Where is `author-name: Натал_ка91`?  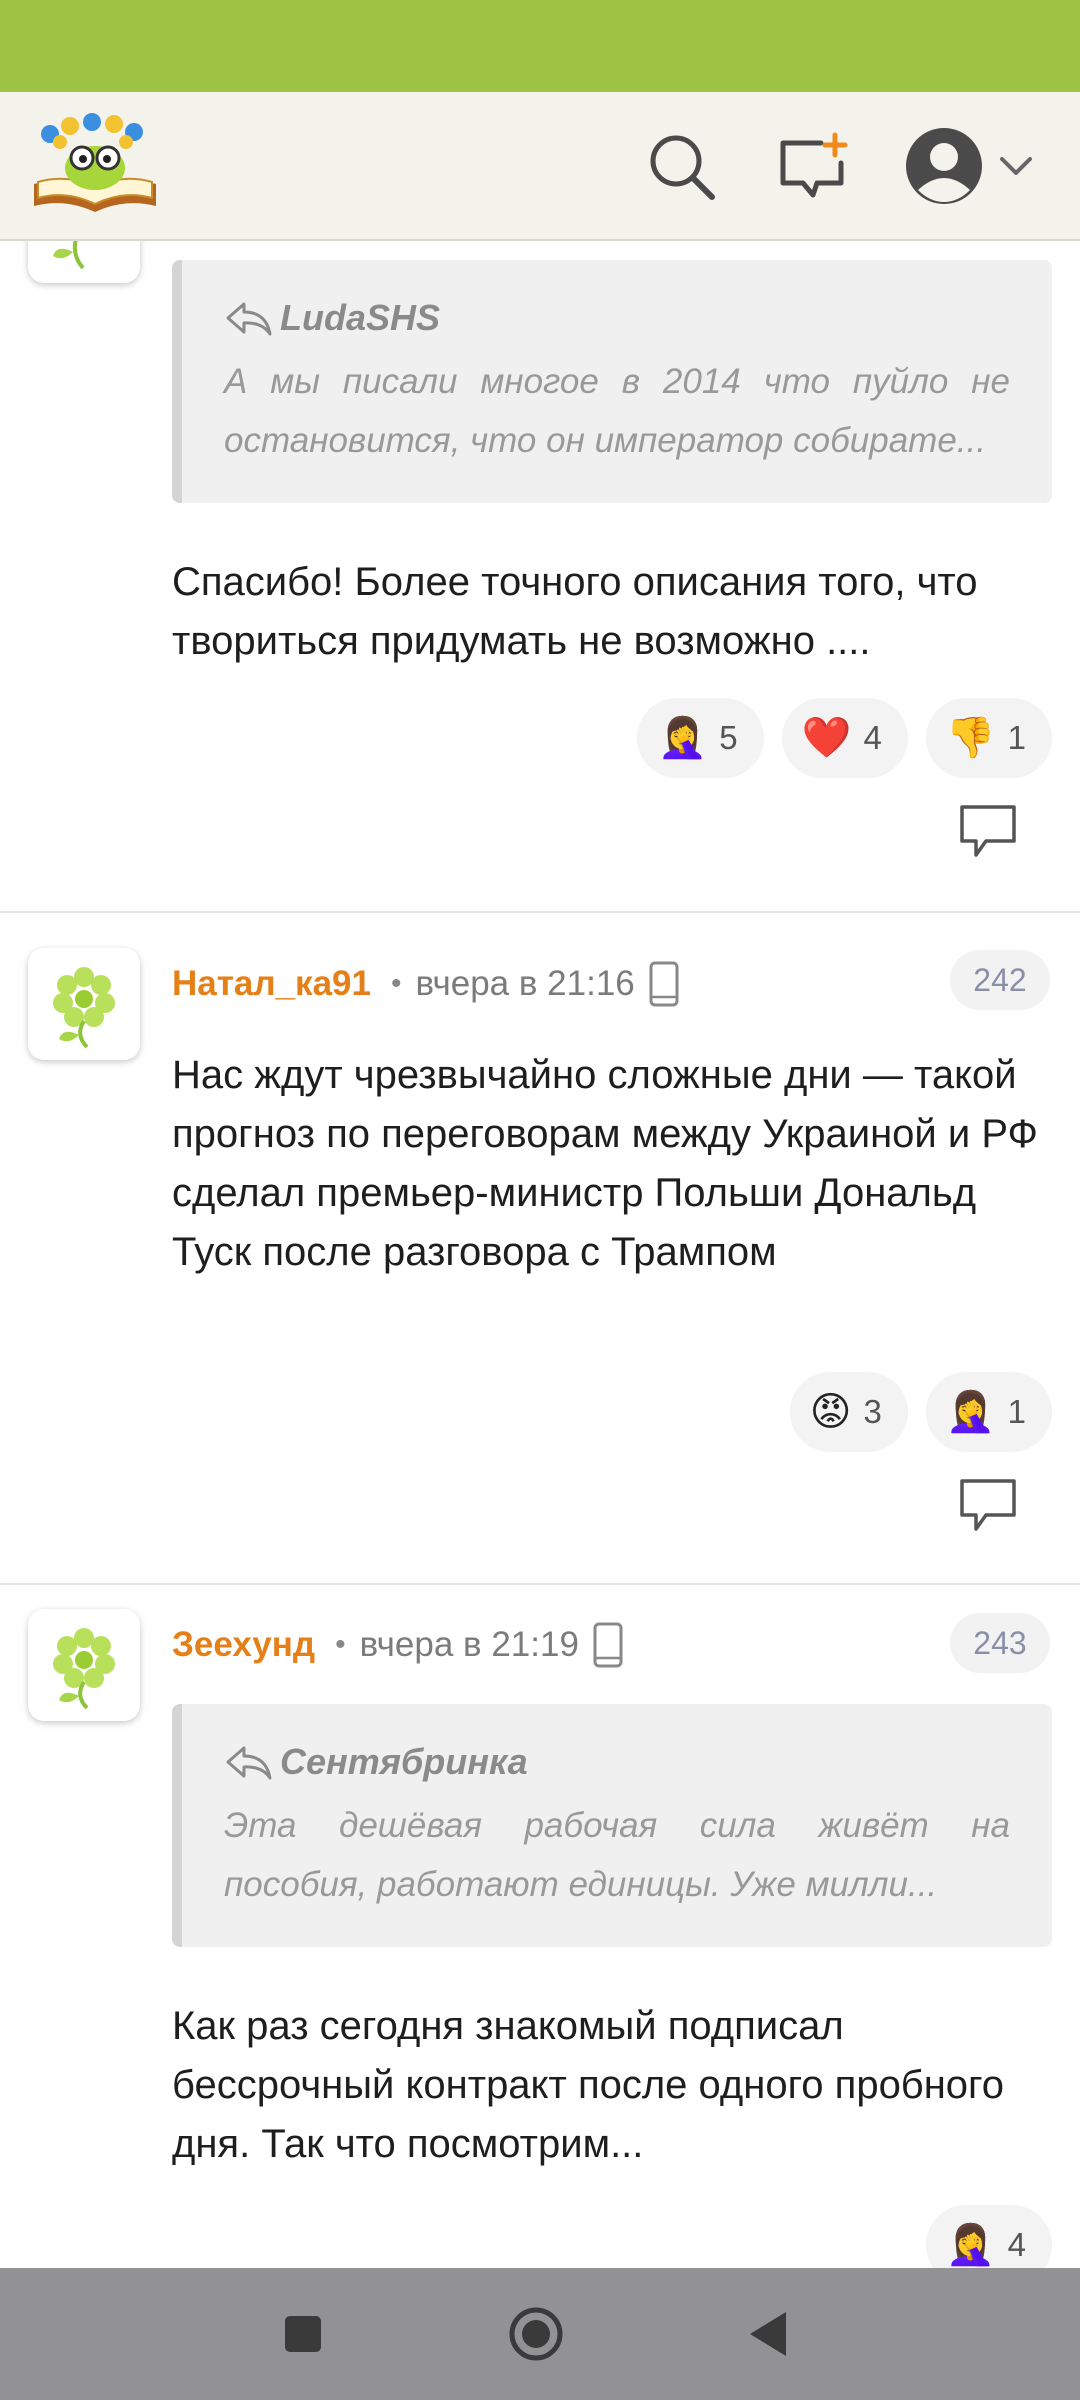 author-name: Натал_ка91 is located at coordinates (271, 984).